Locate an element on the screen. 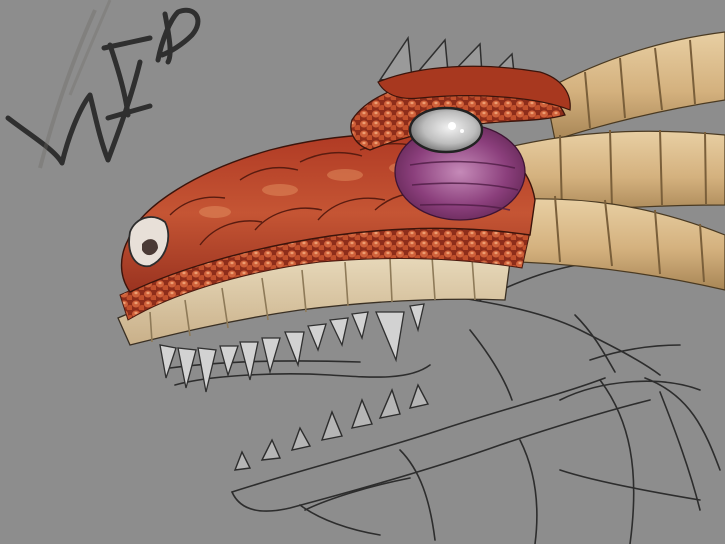 This screenshot has height=544, width=725. eye is located at coordinates (446, 130).